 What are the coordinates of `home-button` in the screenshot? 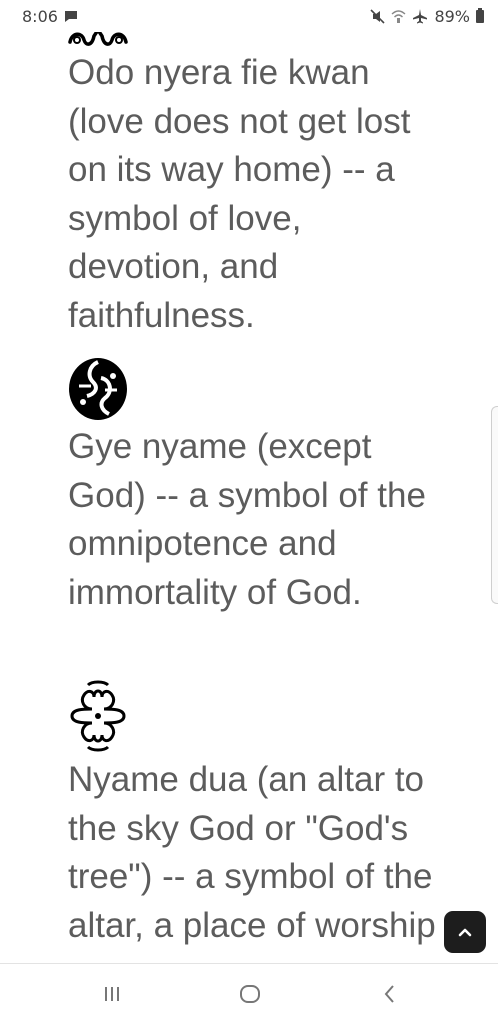 It's located at (250, 994).